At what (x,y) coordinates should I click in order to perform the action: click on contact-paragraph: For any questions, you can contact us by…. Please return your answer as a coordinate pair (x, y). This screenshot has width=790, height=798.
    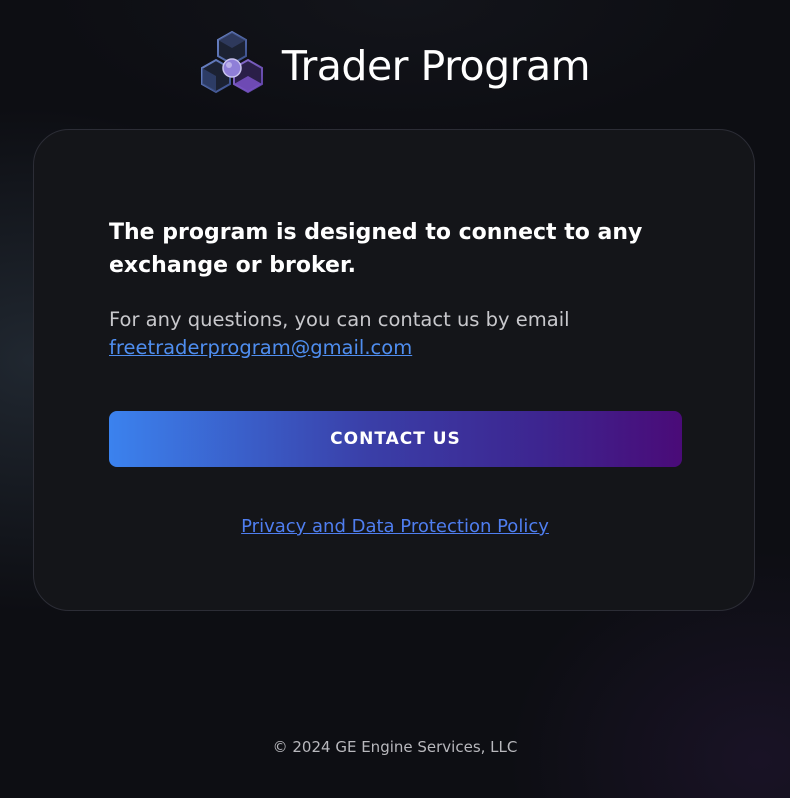
    Looking at the image, I should click on (389, 334).